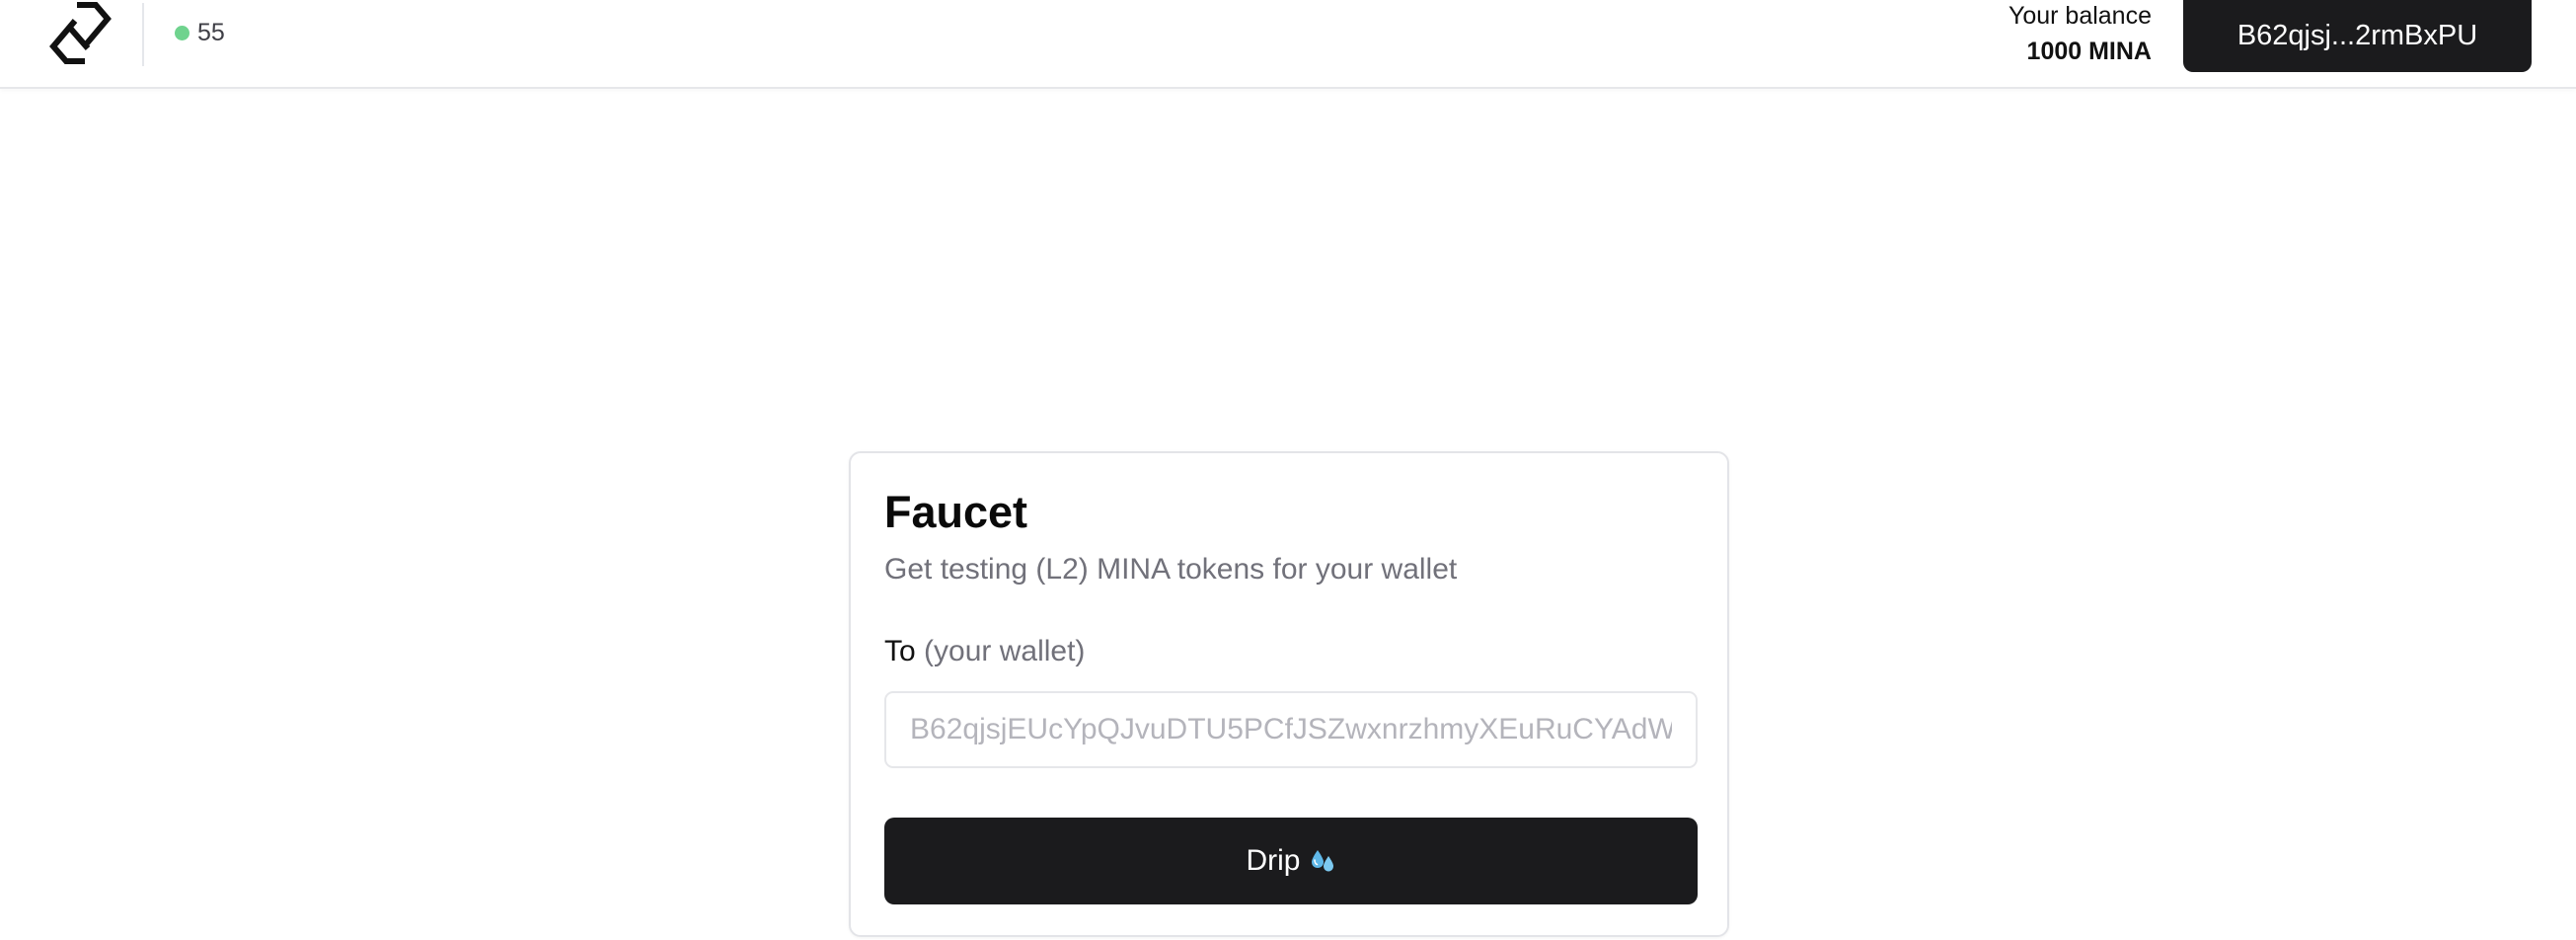 Image resolution: width=2576 pixels, height=940 pixels. Describe the element at coordinates (956, 512) in the screenshot. I see `faucet-title: Faucet` at that location.